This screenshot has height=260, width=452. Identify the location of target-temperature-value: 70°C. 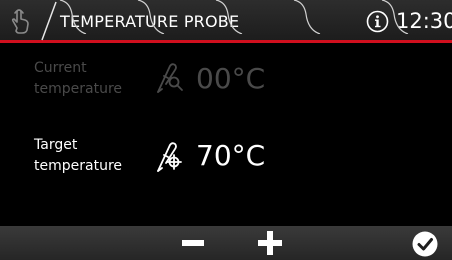
(231, 155).